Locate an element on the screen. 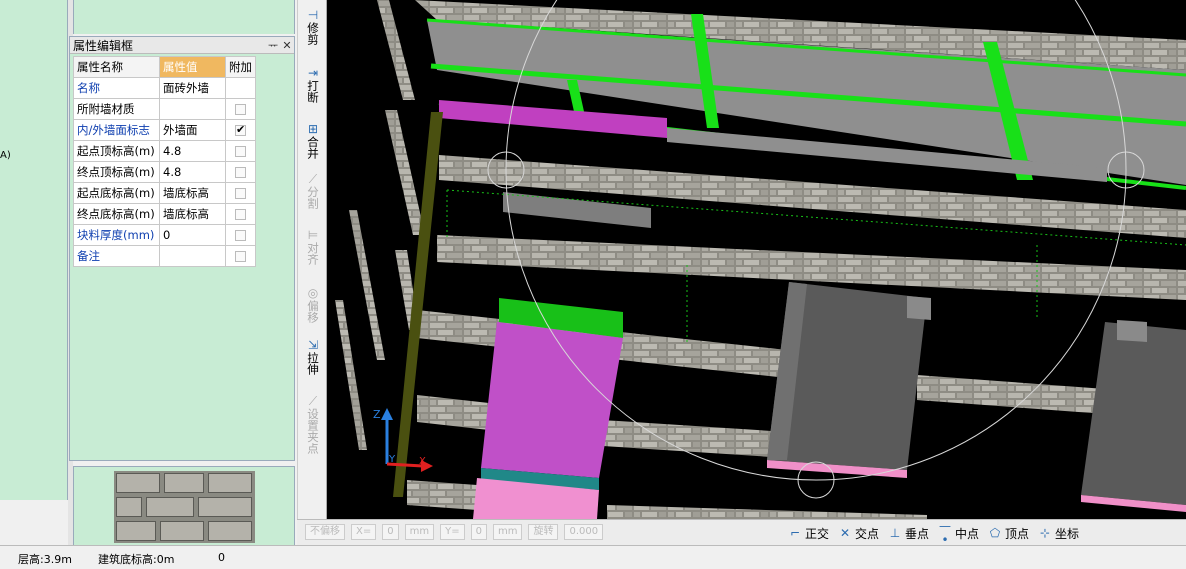 The width and height of the screenshot is (1186, 569). toolbar-button-label: 分割 is located at coordinates (313, 197).